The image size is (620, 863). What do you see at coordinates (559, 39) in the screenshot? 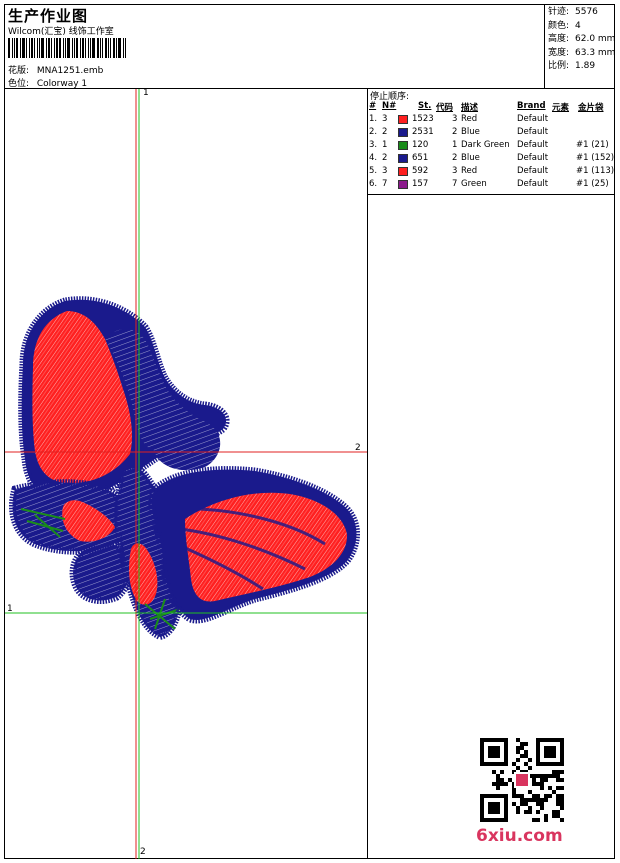
I see `stat-label: 高度:` at bounding box center [559, 39].